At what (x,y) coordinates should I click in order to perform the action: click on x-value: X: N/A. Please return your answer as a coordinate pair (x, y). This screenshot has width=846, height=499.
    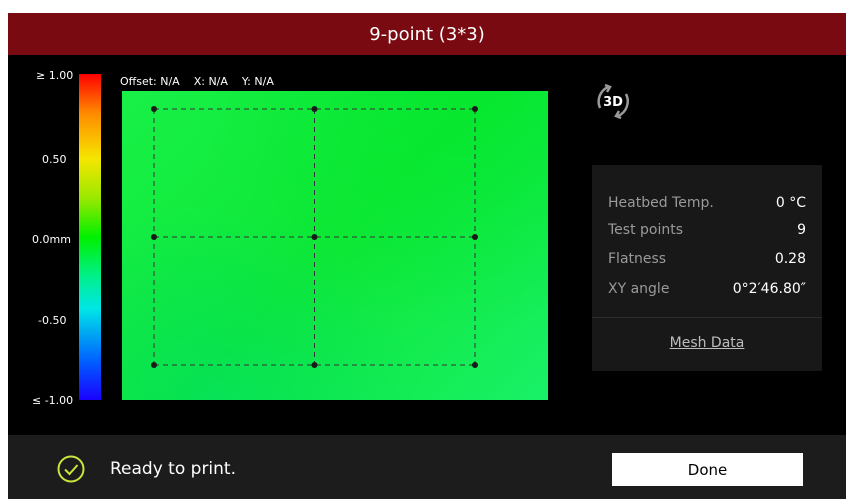
    Looking at the image, I should click on (210, 81).